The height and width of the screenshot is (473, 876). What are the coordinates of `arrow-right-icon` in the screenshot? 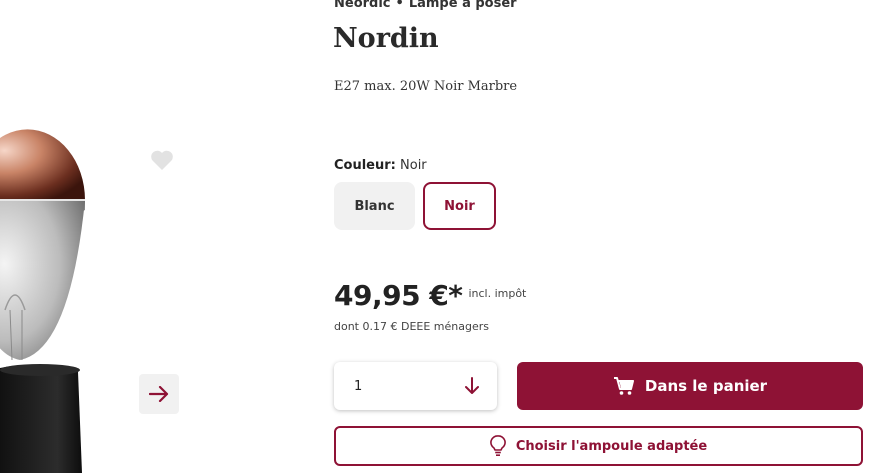 It's located at (159, 394).